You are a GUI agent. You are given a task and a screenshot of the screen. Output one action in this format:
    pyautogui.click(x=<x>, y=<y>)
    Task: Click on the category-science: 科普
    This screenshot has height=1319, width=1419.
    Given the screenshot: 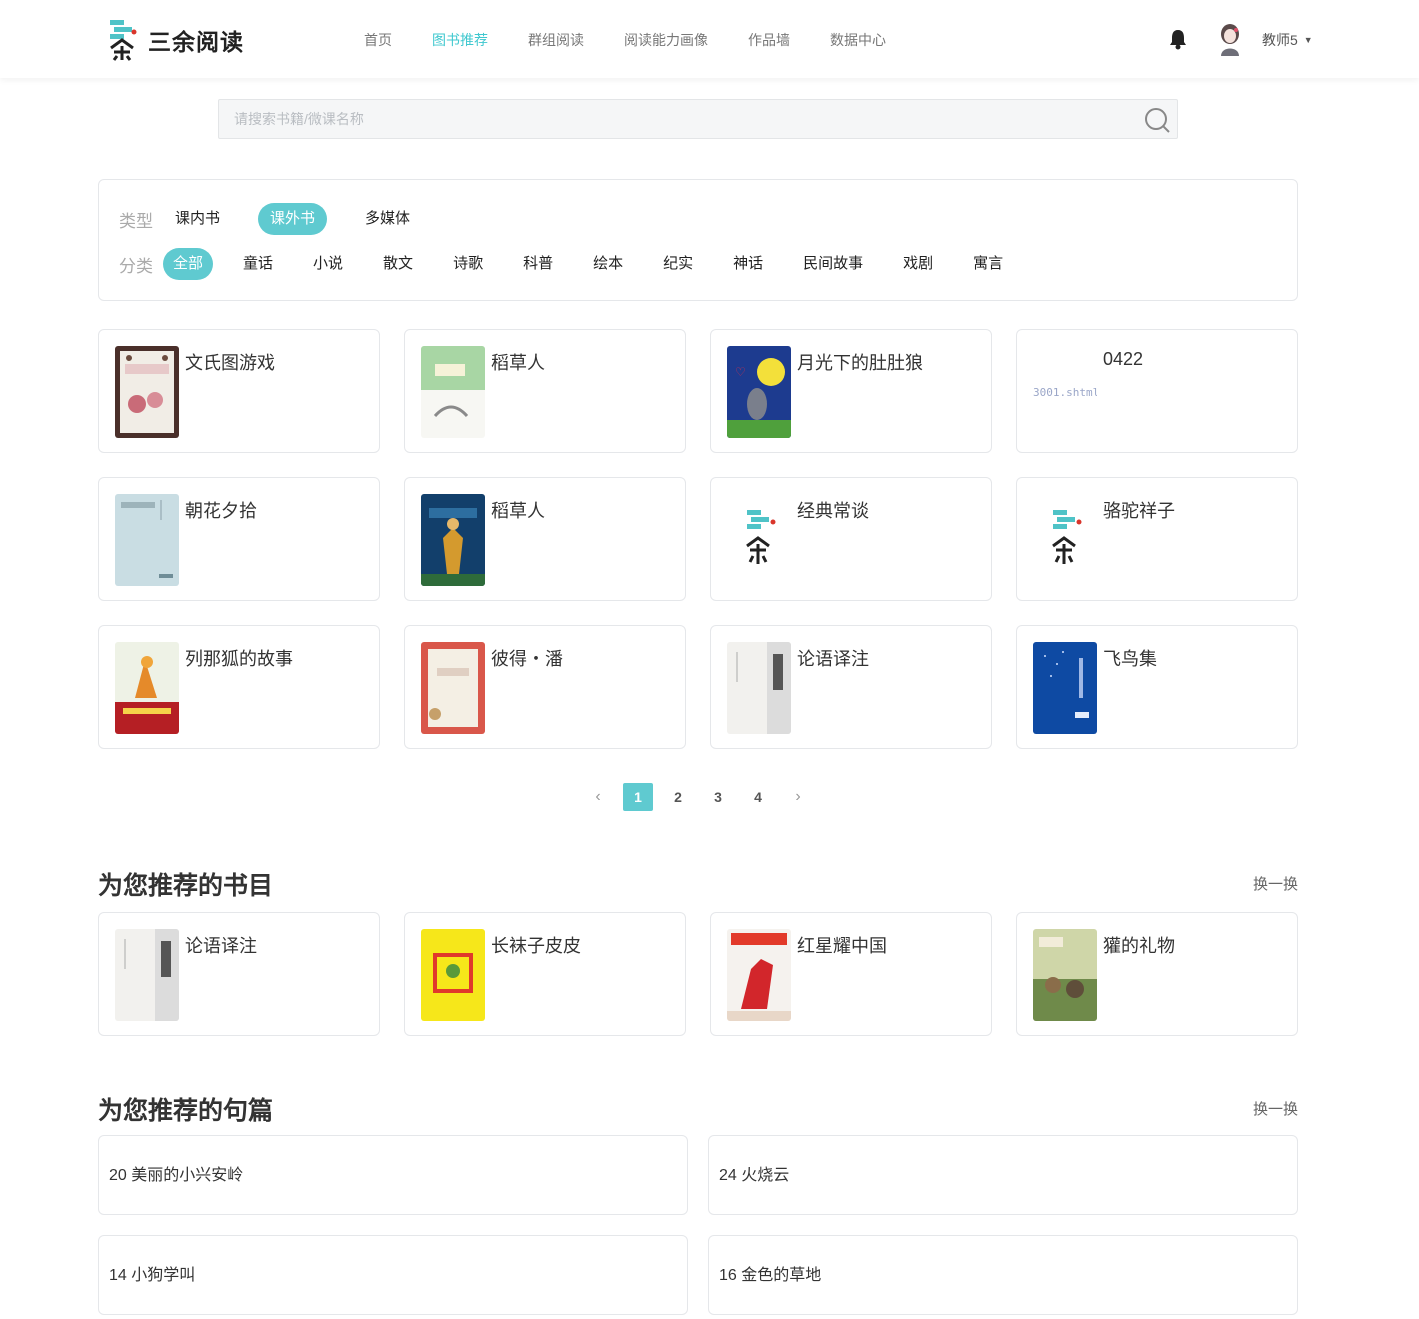 What is the action you would take?
    pyautogui.click(x=538, y=264)
    